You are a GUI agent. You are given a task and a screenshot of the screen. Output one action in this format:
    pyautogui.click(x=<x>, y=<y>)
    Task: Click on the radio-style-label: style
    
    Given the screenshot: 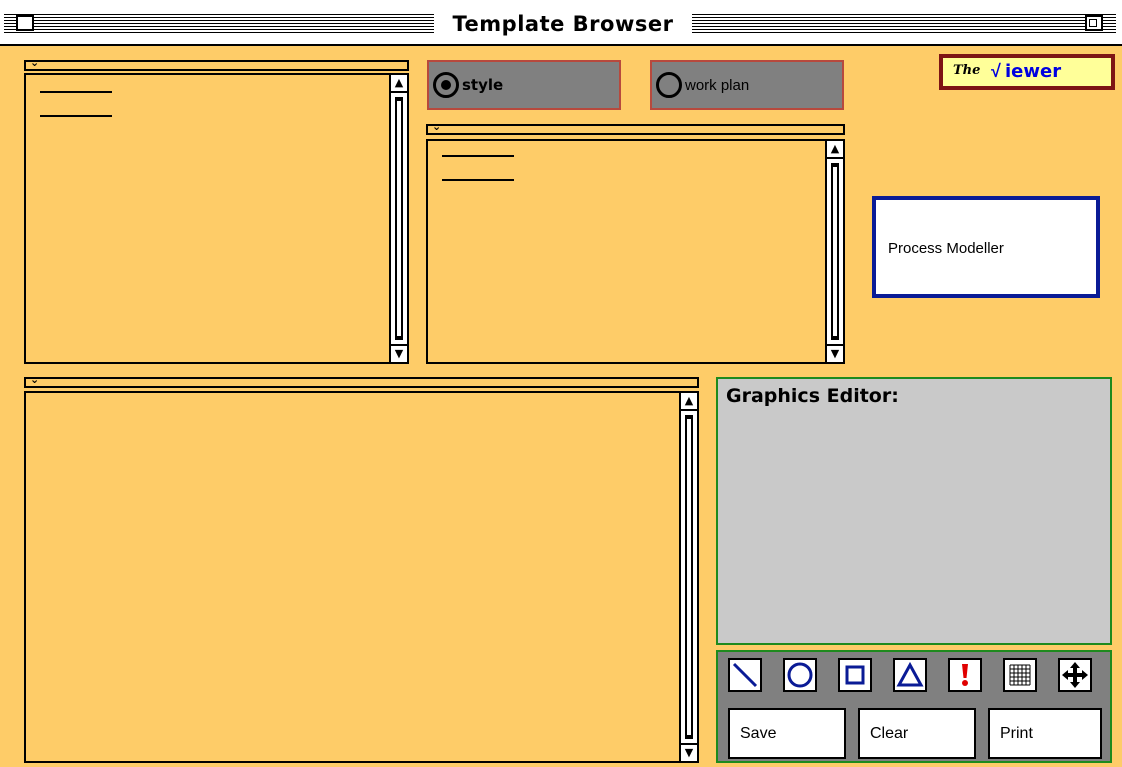 What is the action you would take?
    pyautogui.click(x=483, y=85)
    